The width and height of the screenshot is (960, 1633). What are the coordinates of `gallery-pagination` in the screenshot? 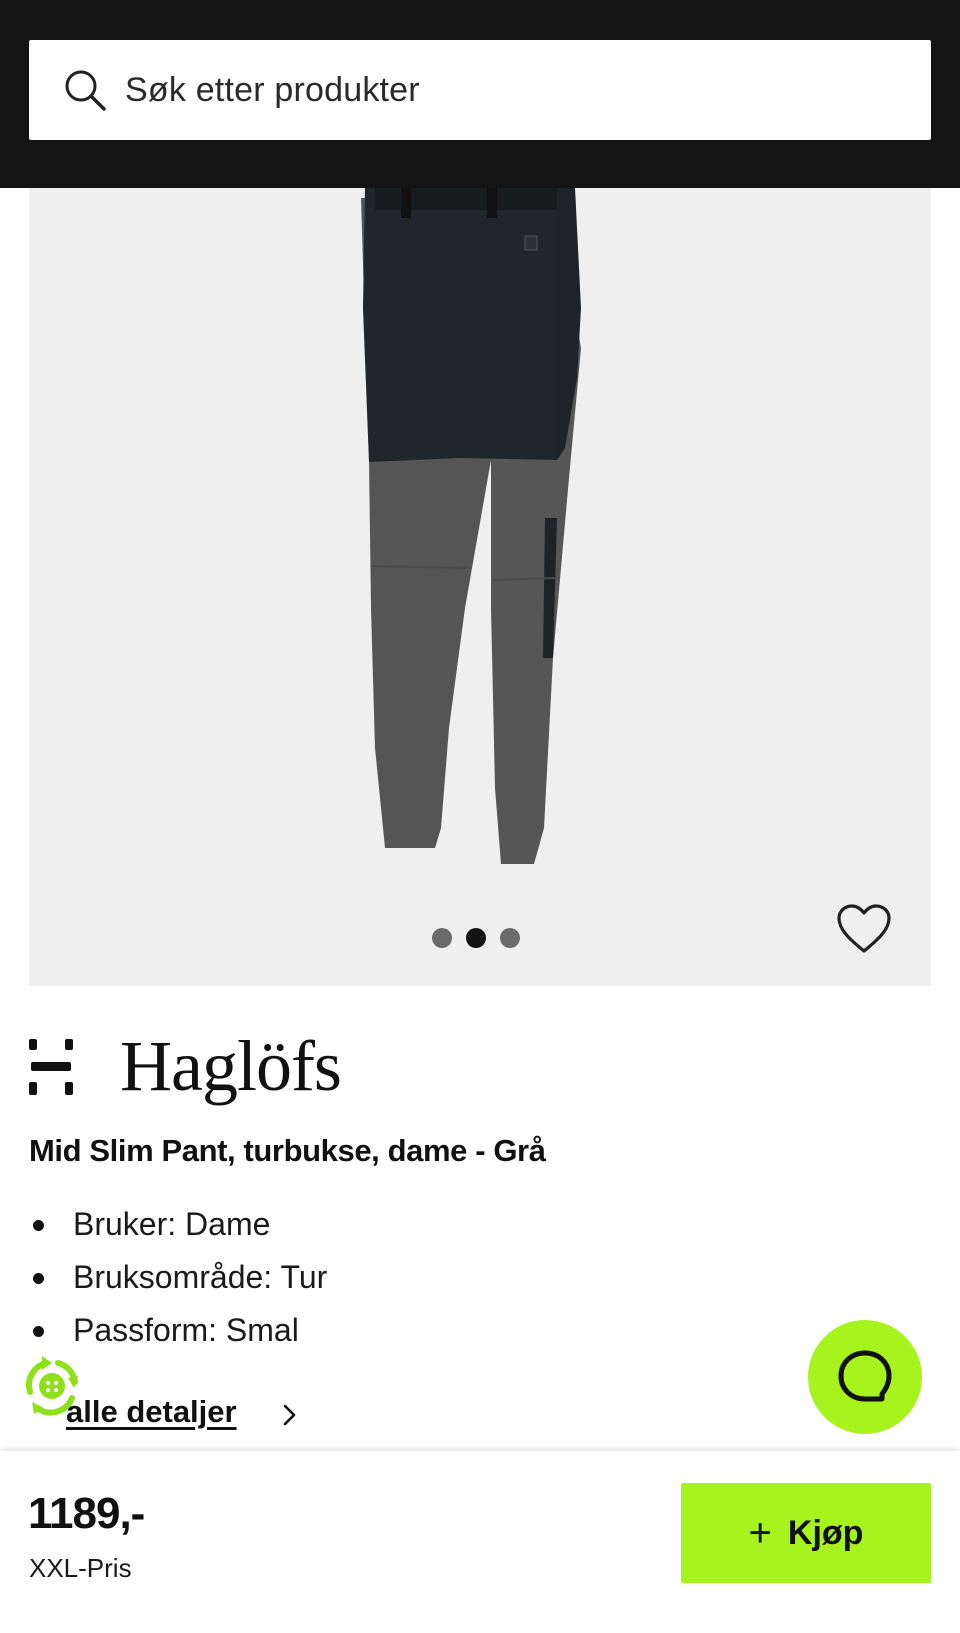 It's located at (476, 938).